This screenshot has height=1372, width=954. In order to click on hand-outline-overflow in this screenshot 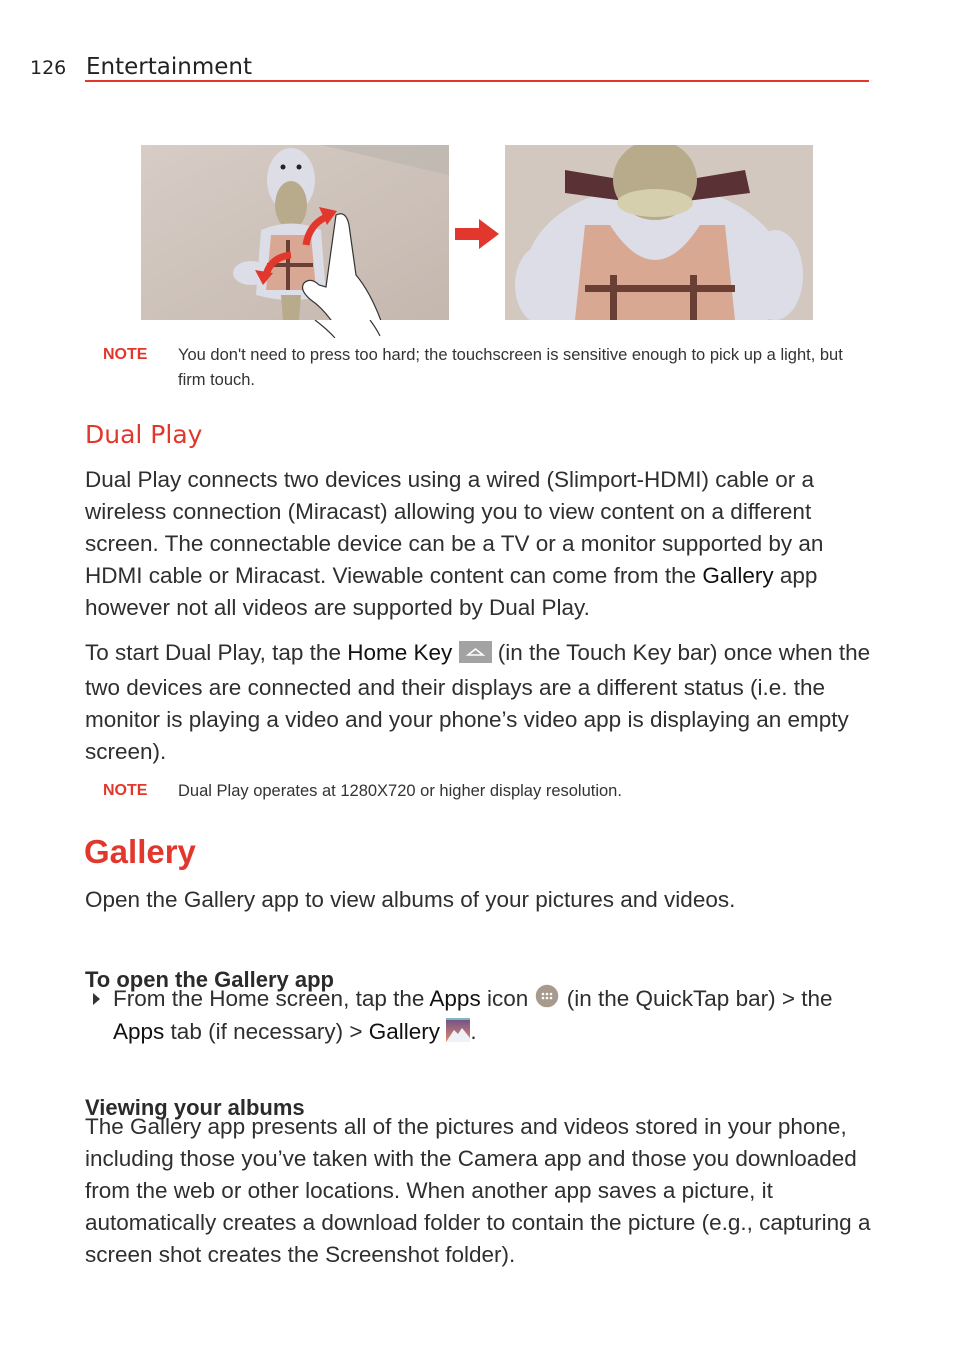, I will do `click(345, 329)`.